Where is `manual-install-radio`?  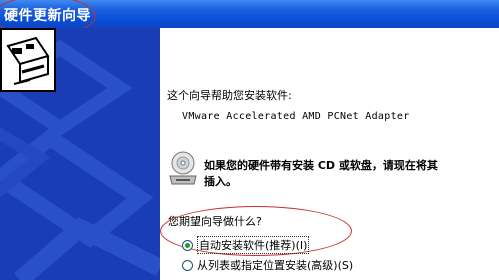
manual-install-radio is located at coordinates (187, 265).